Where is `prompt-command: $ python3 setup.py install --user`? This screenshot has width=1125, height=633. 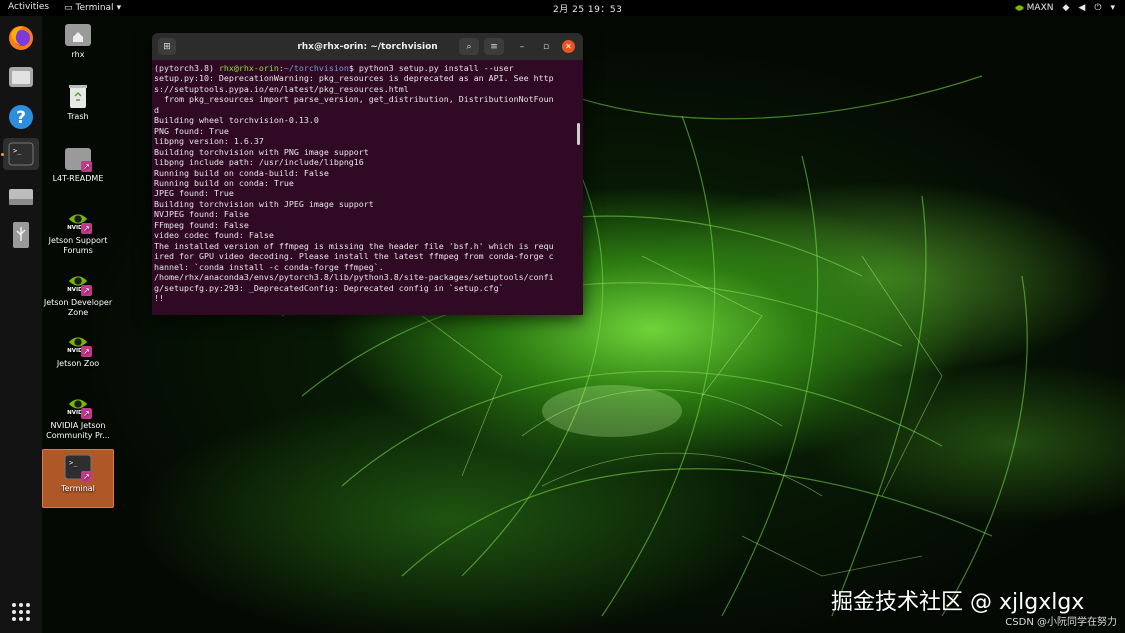
prompt-command: $ python3 setup.py install --user is located at coordinates (431, 68).